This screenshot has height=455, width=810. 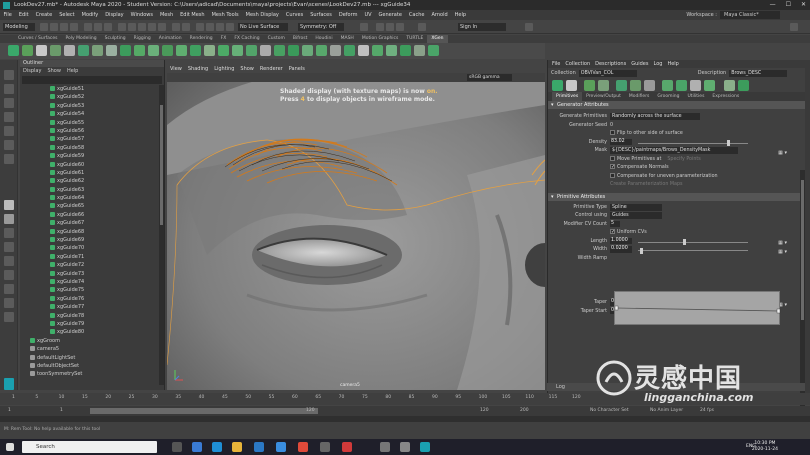 What do you see at coordinates (69, 50) in the screenshot?
I see `guide-to-curves-icon` at bounding box center [69, 50].